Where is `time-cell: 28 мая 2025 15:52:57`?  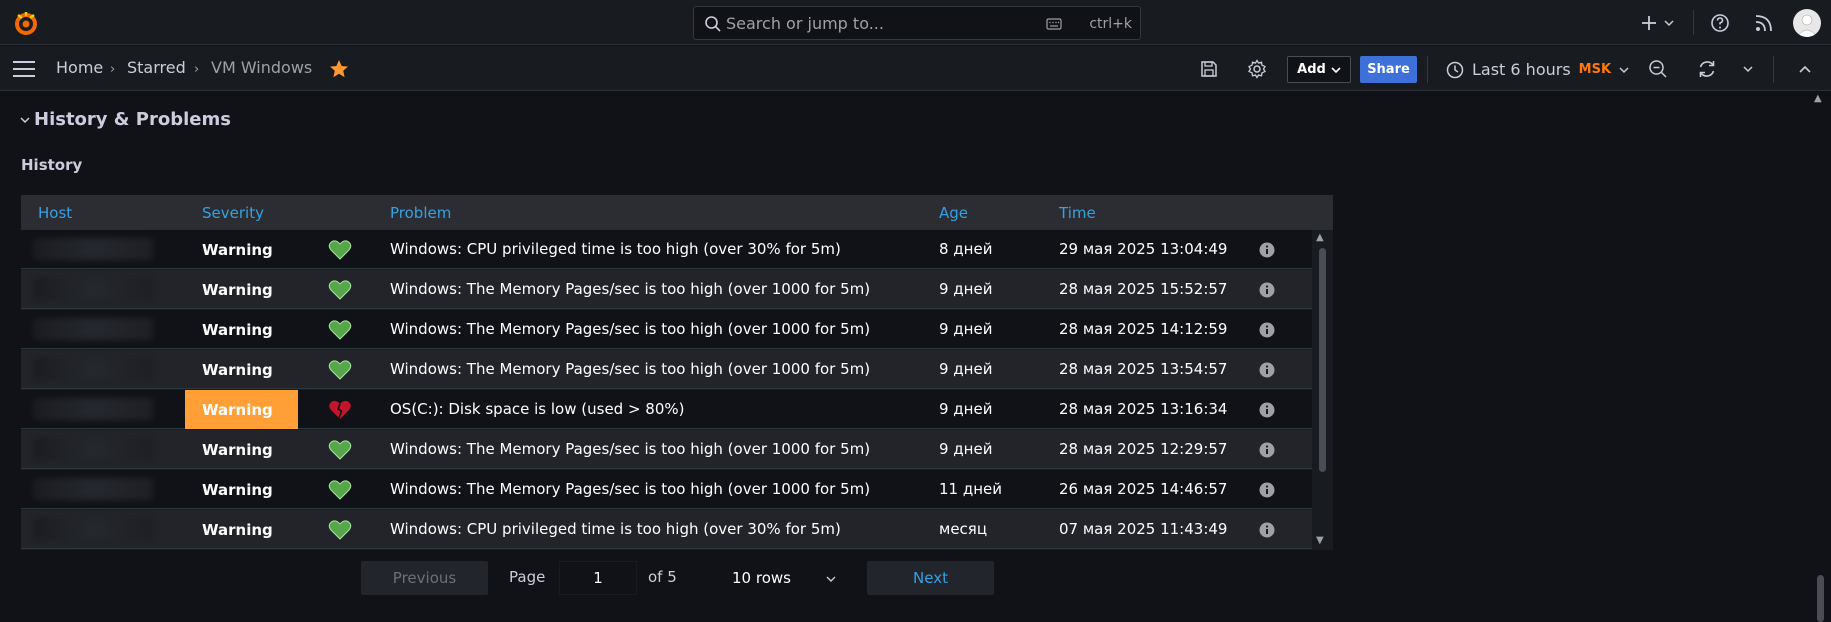
time-cell: 28 мая 2025 15:52:57 is located at coordinates (1143, 289).